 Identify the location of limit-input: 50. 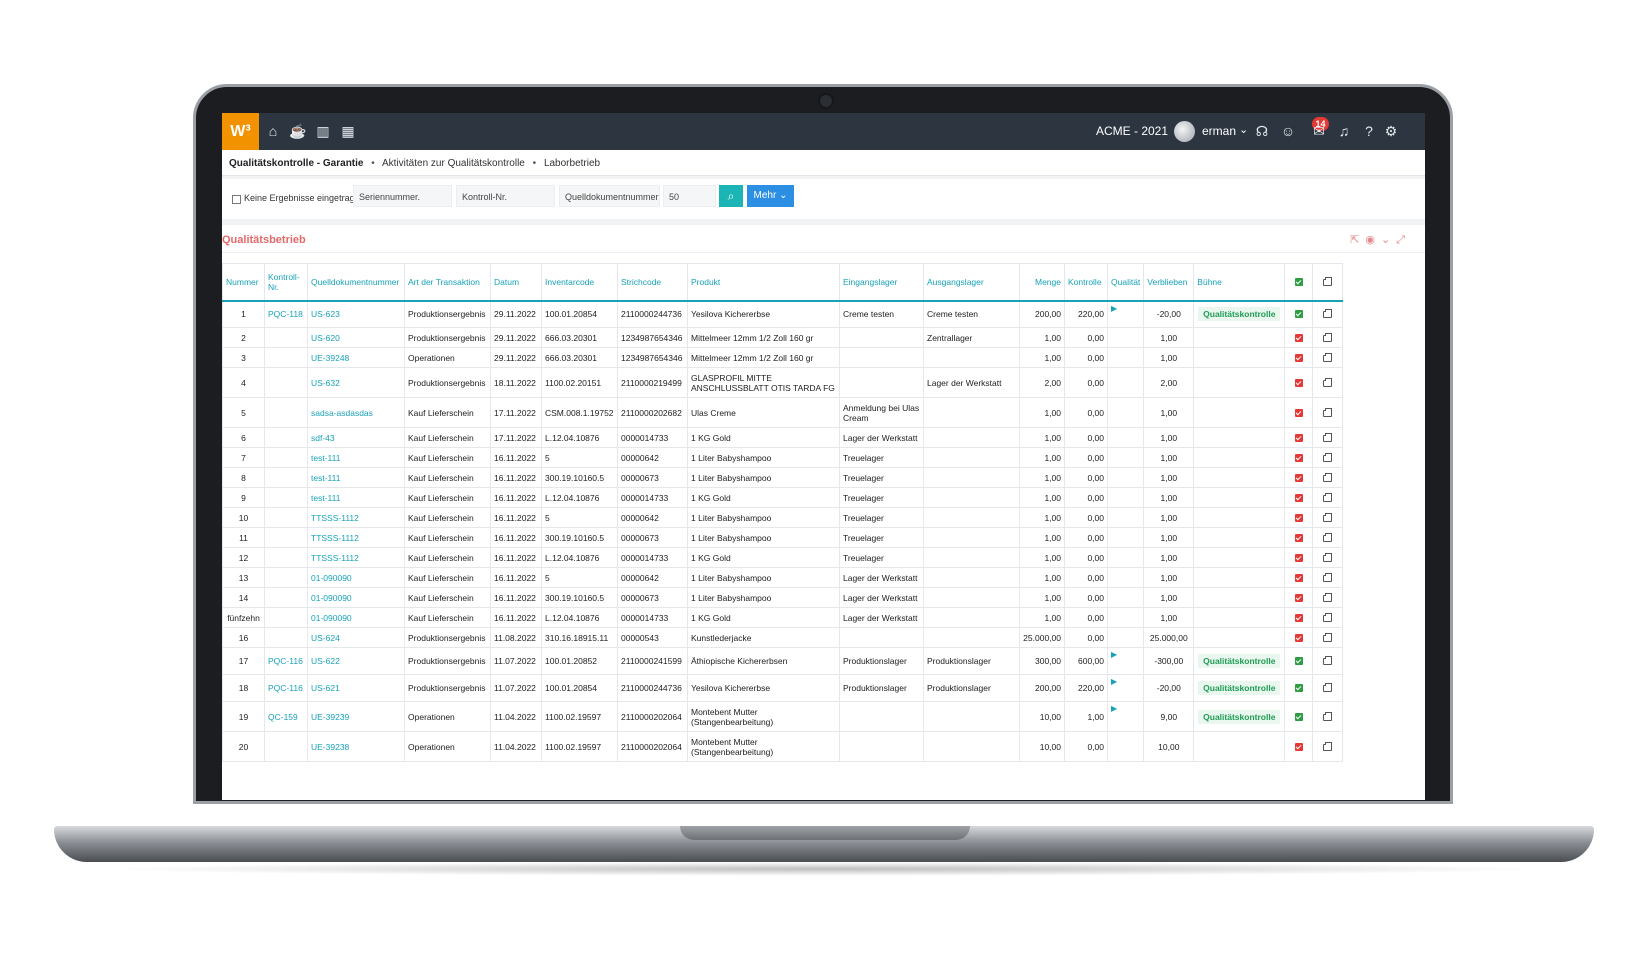
(689, 196).